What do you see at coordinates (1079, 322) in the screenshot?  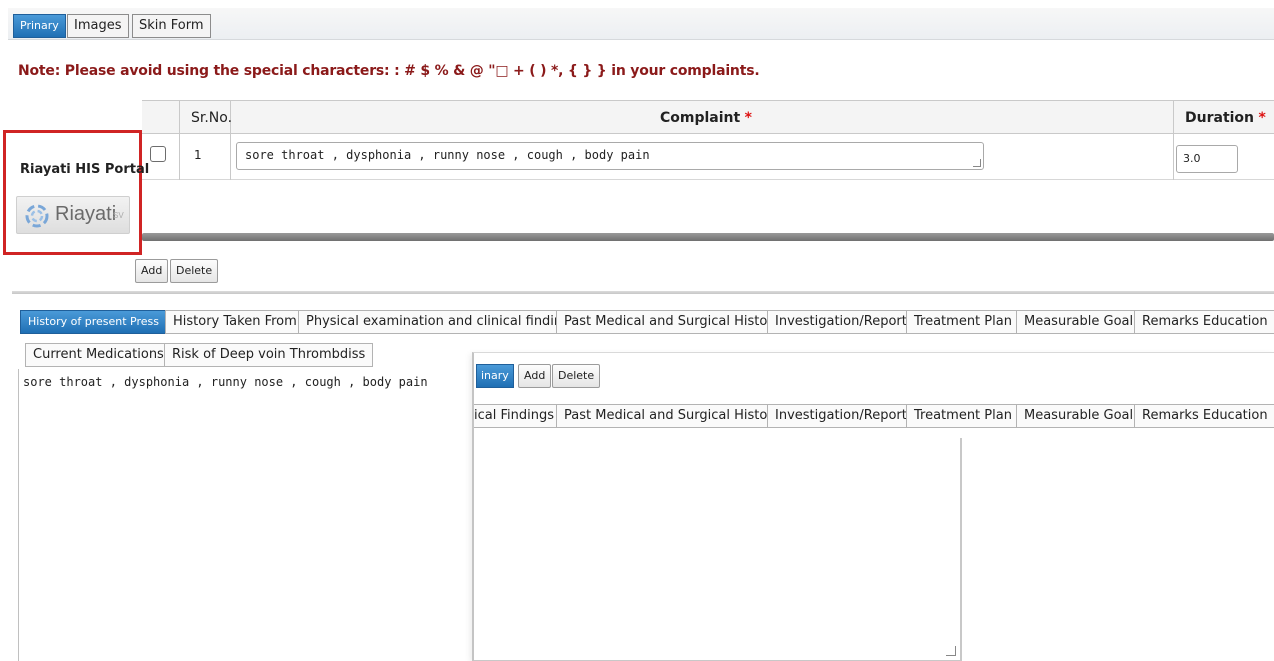 I see `tab-measurable-goal: Measurable Goal` at bounding box center [1079, 322].